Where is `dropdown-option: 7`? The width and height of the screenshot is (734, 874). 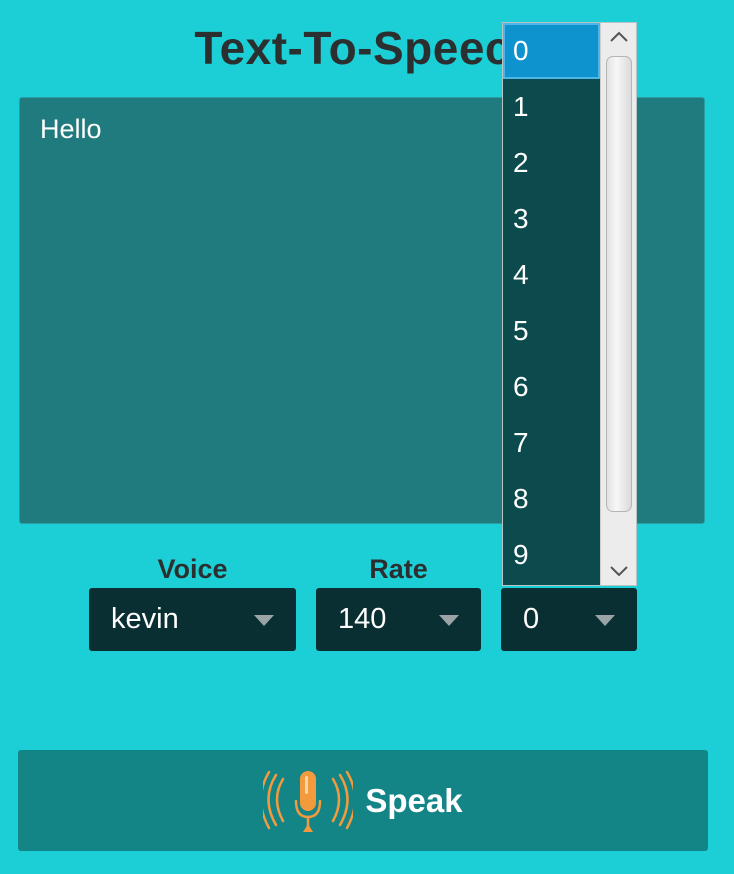 dropdown-option: 7 is located at coordinates (551, 443).